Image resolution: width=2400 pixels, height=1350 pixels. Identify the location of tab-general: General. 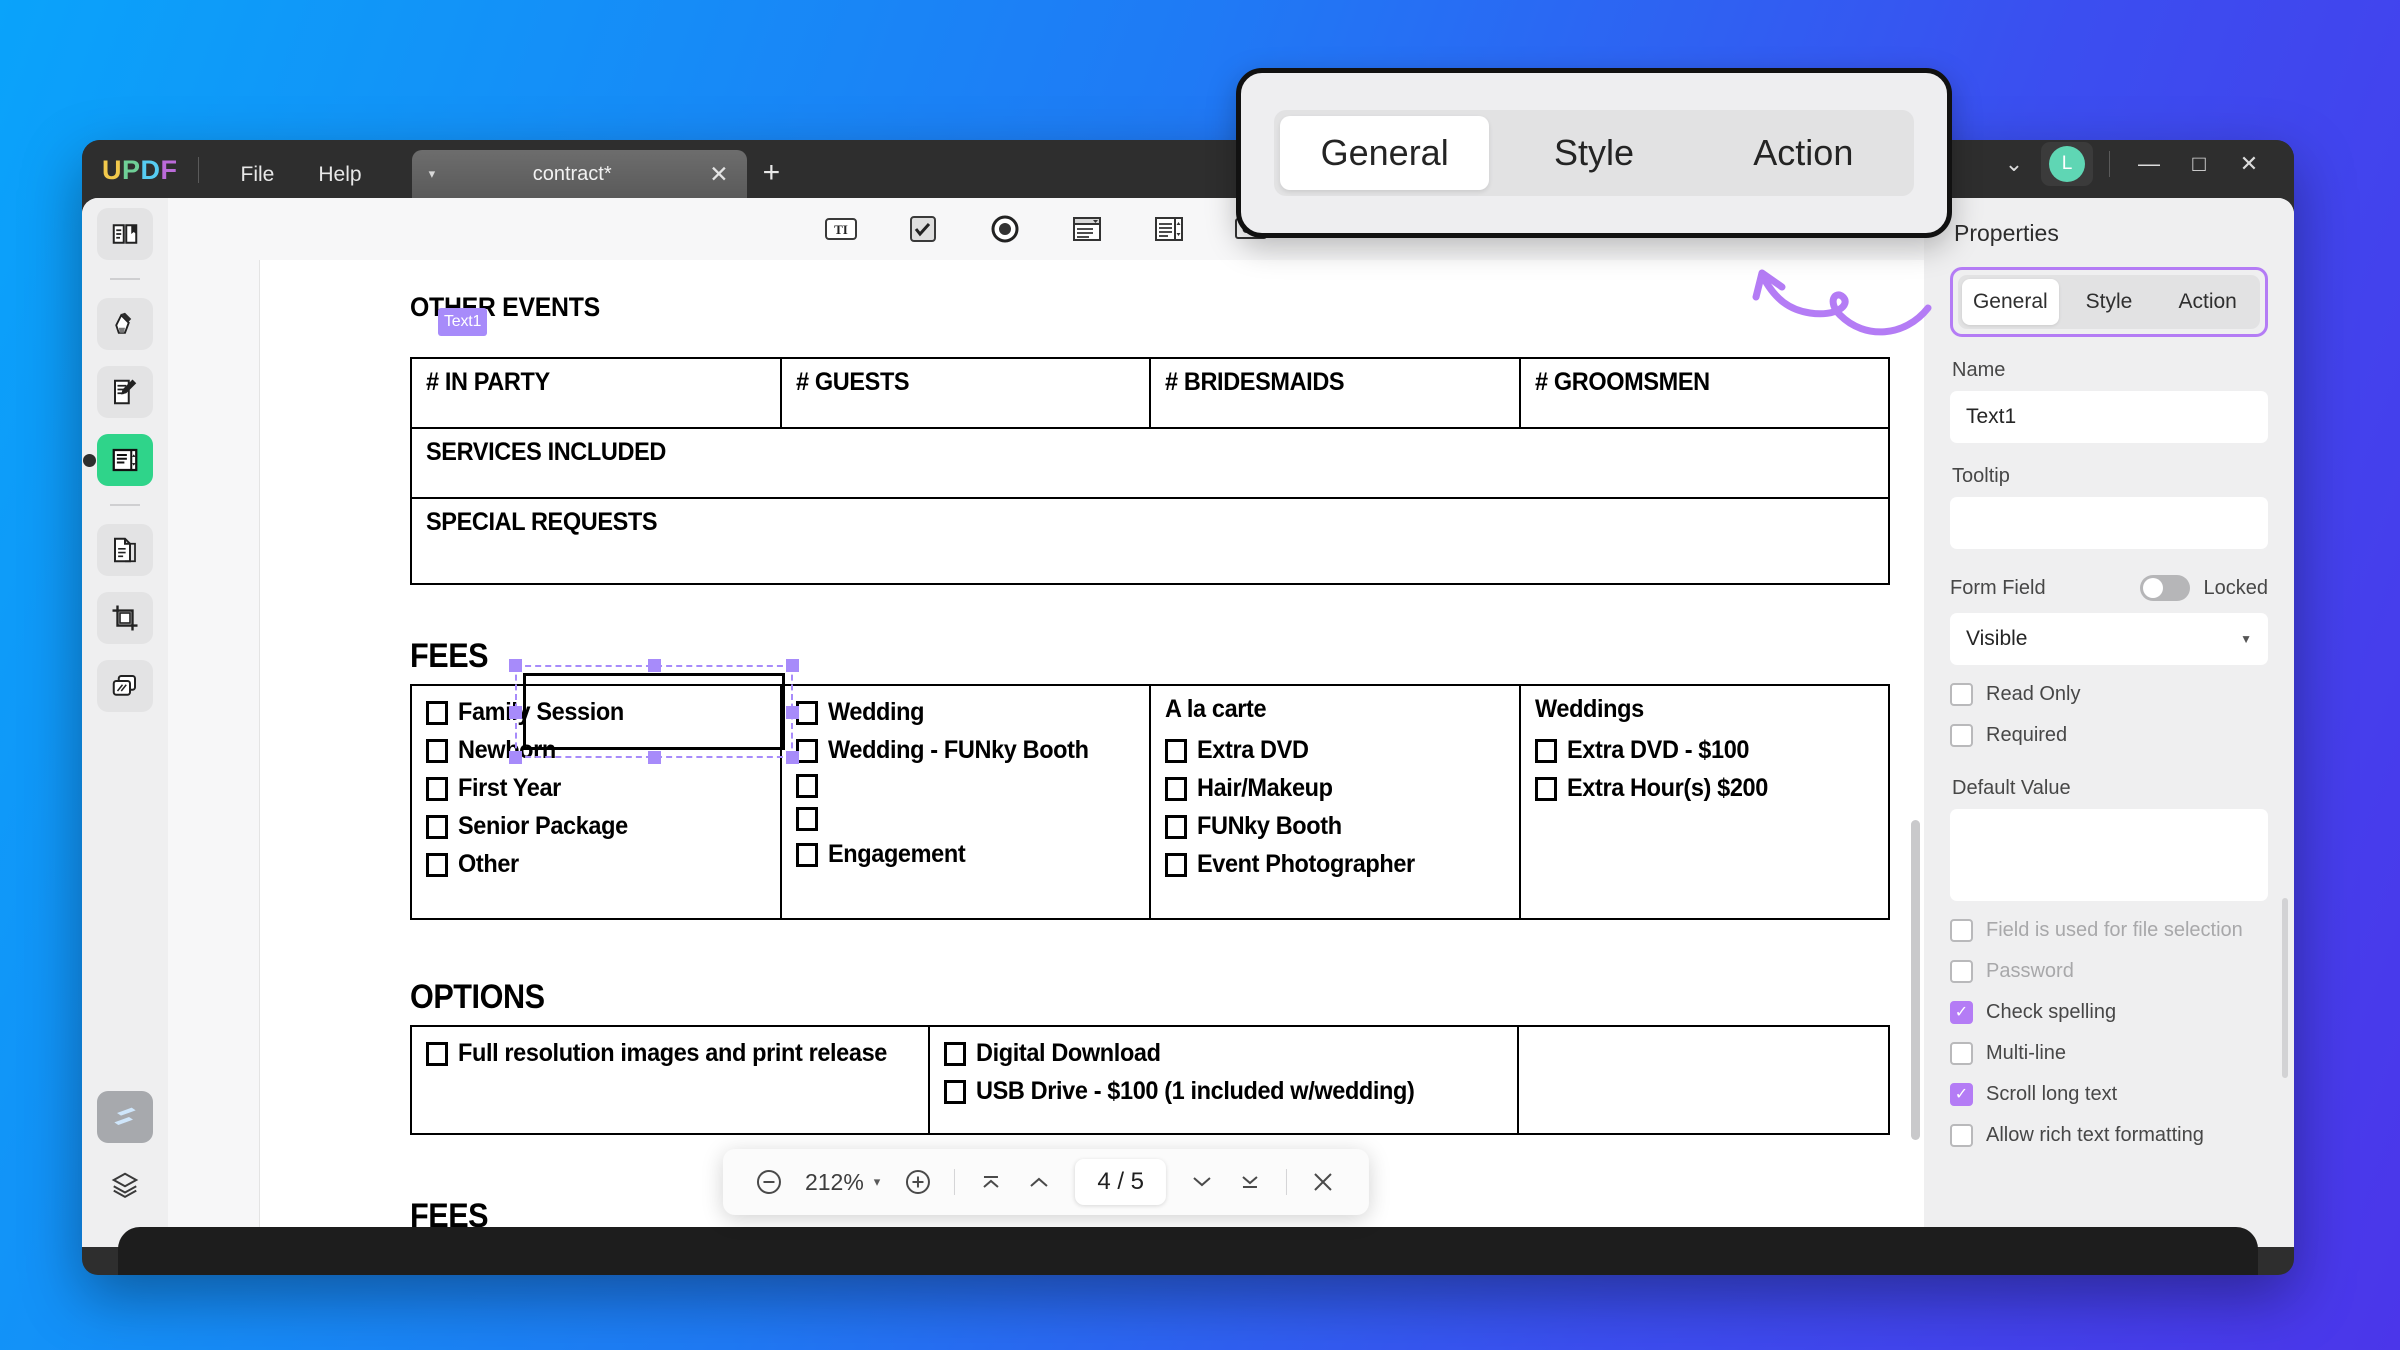
(2010, 302).